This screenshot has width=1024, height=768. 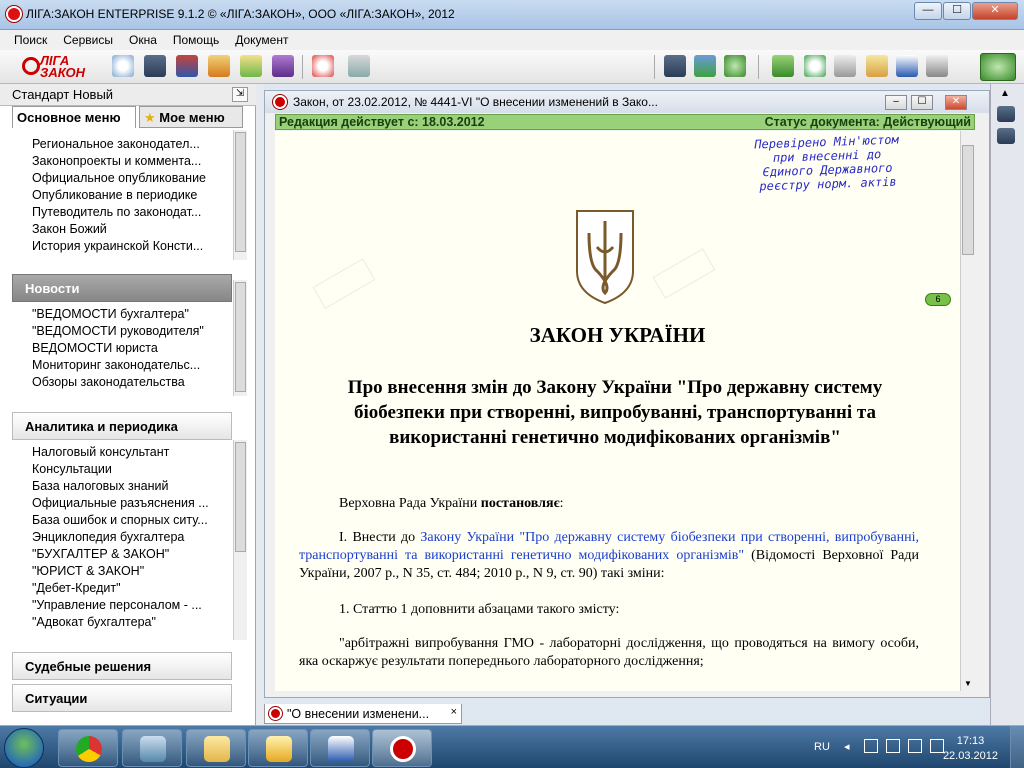 What do you see at coordinates (283, 66) in the screenshot?
I see `book-icon` at bounding box center [283, 66].